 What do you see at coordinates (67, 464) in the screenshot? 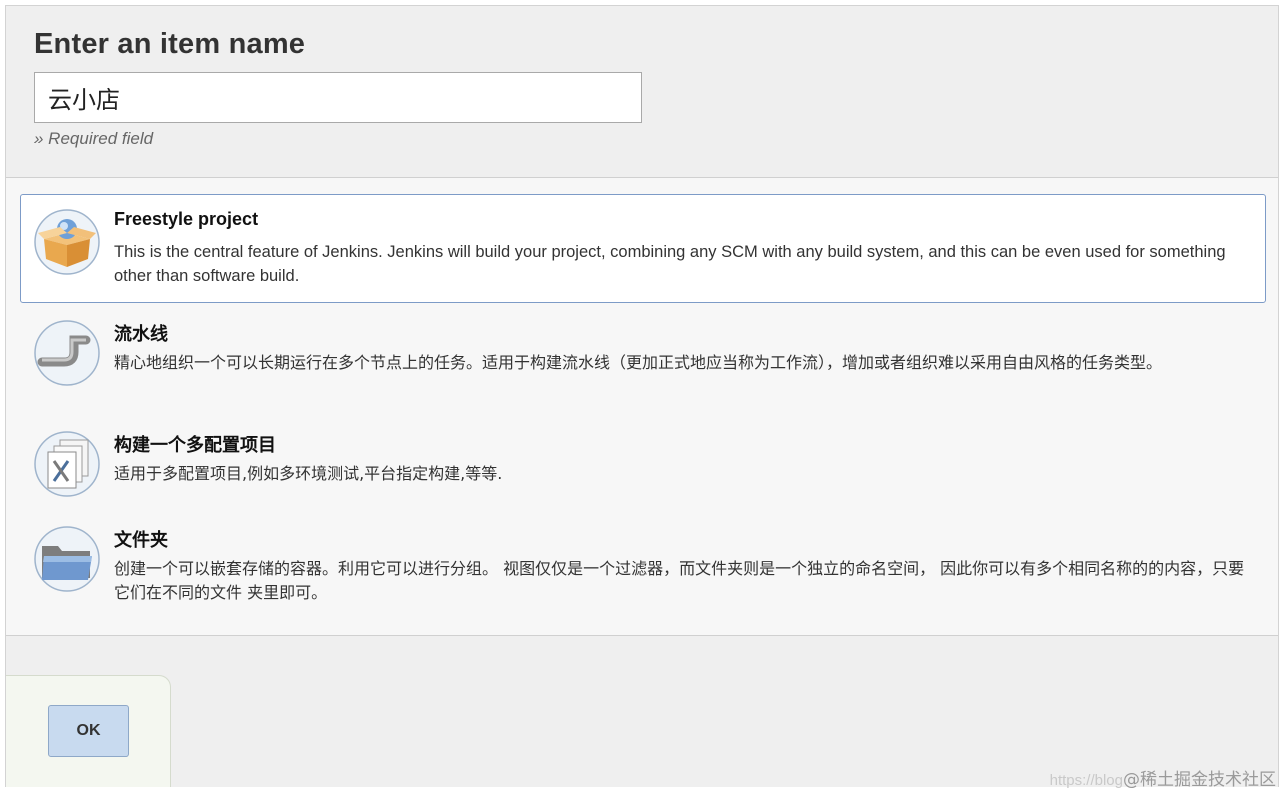
I see `multi-config-icon` at bounding box center [67, 464].